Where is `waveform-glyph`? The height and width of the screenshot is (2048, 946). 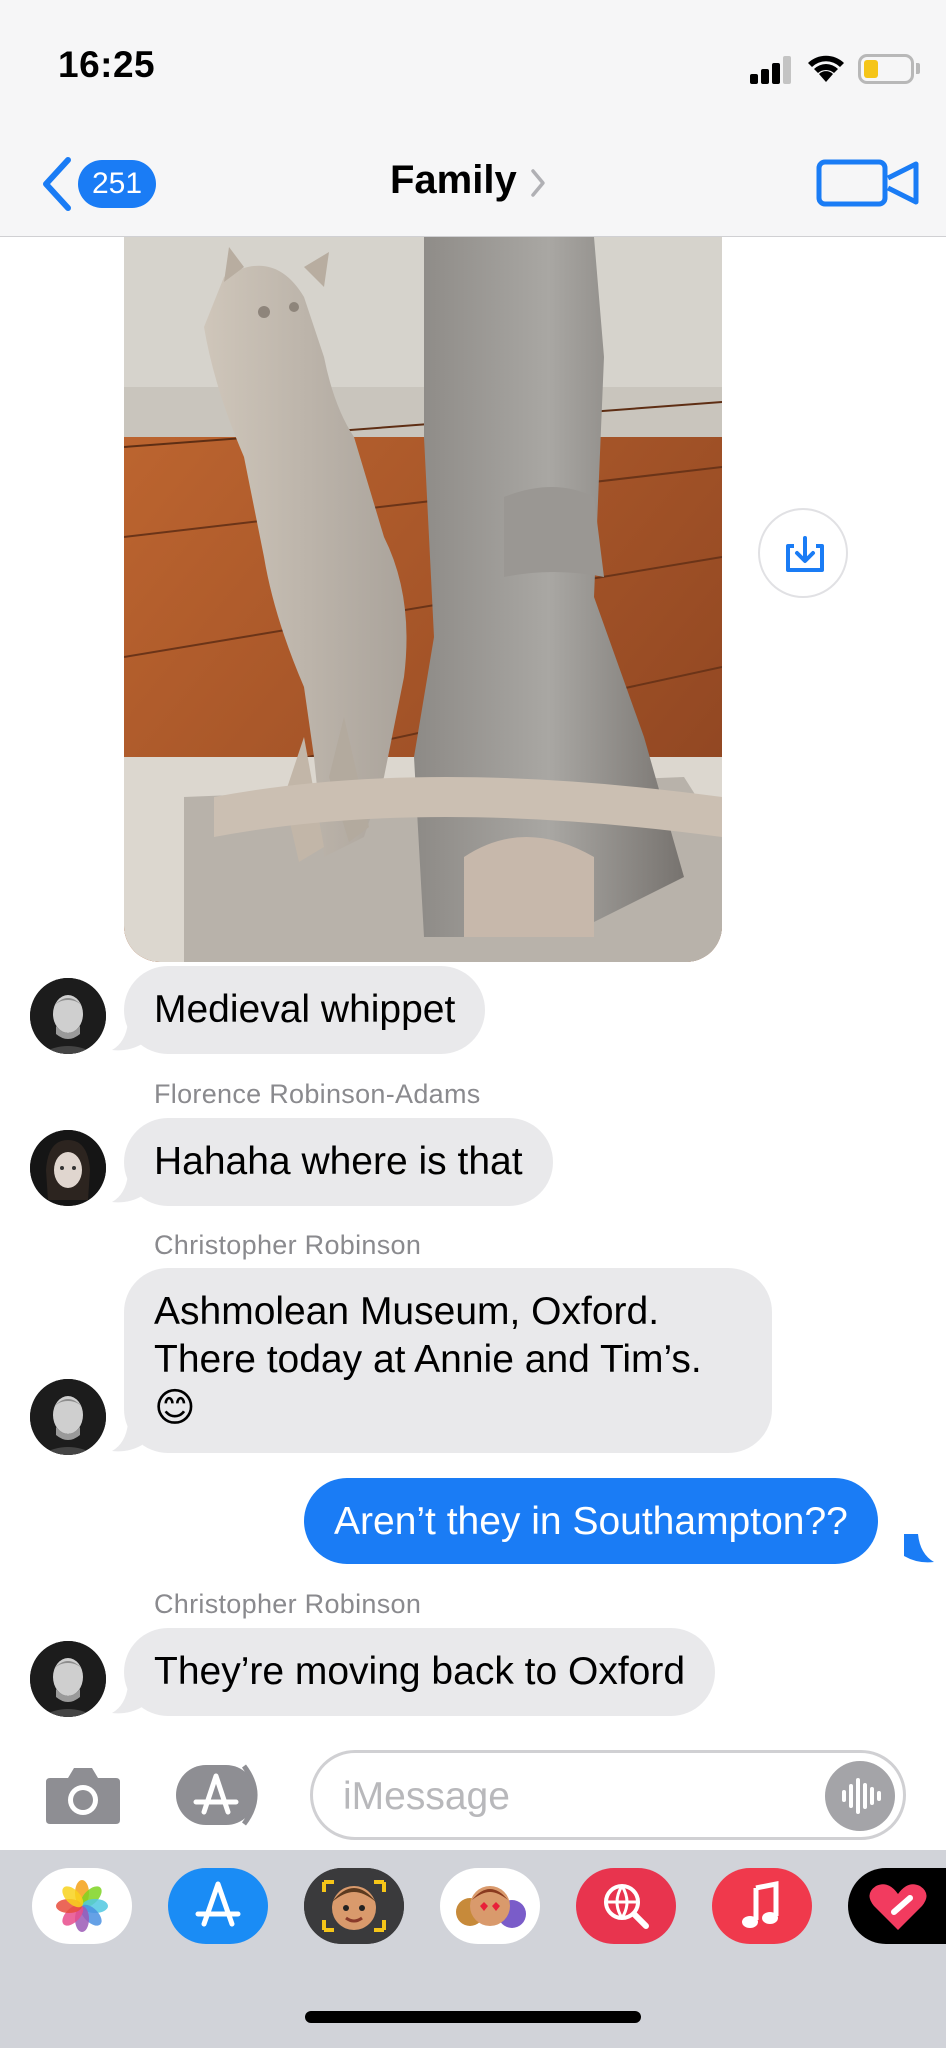
waveform-glyph is located at coordinates (861, 1796).